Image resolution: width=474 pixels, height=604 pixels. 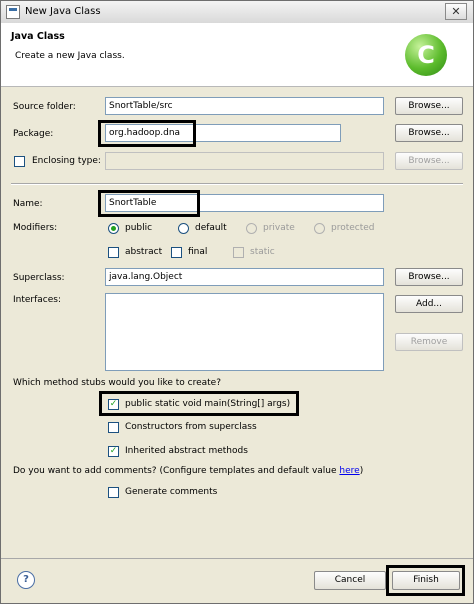 What do you see at coordinates (237, 184) in the screenshot?
I see `separator` at bounding box center [237, 184].